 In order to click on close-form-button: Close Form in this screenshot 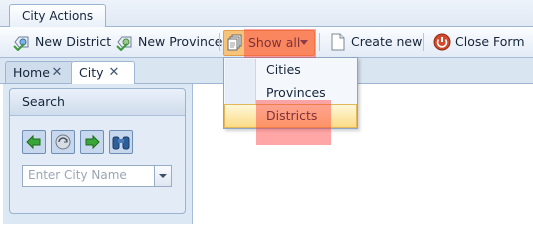, I will do `click(479, 42)`.